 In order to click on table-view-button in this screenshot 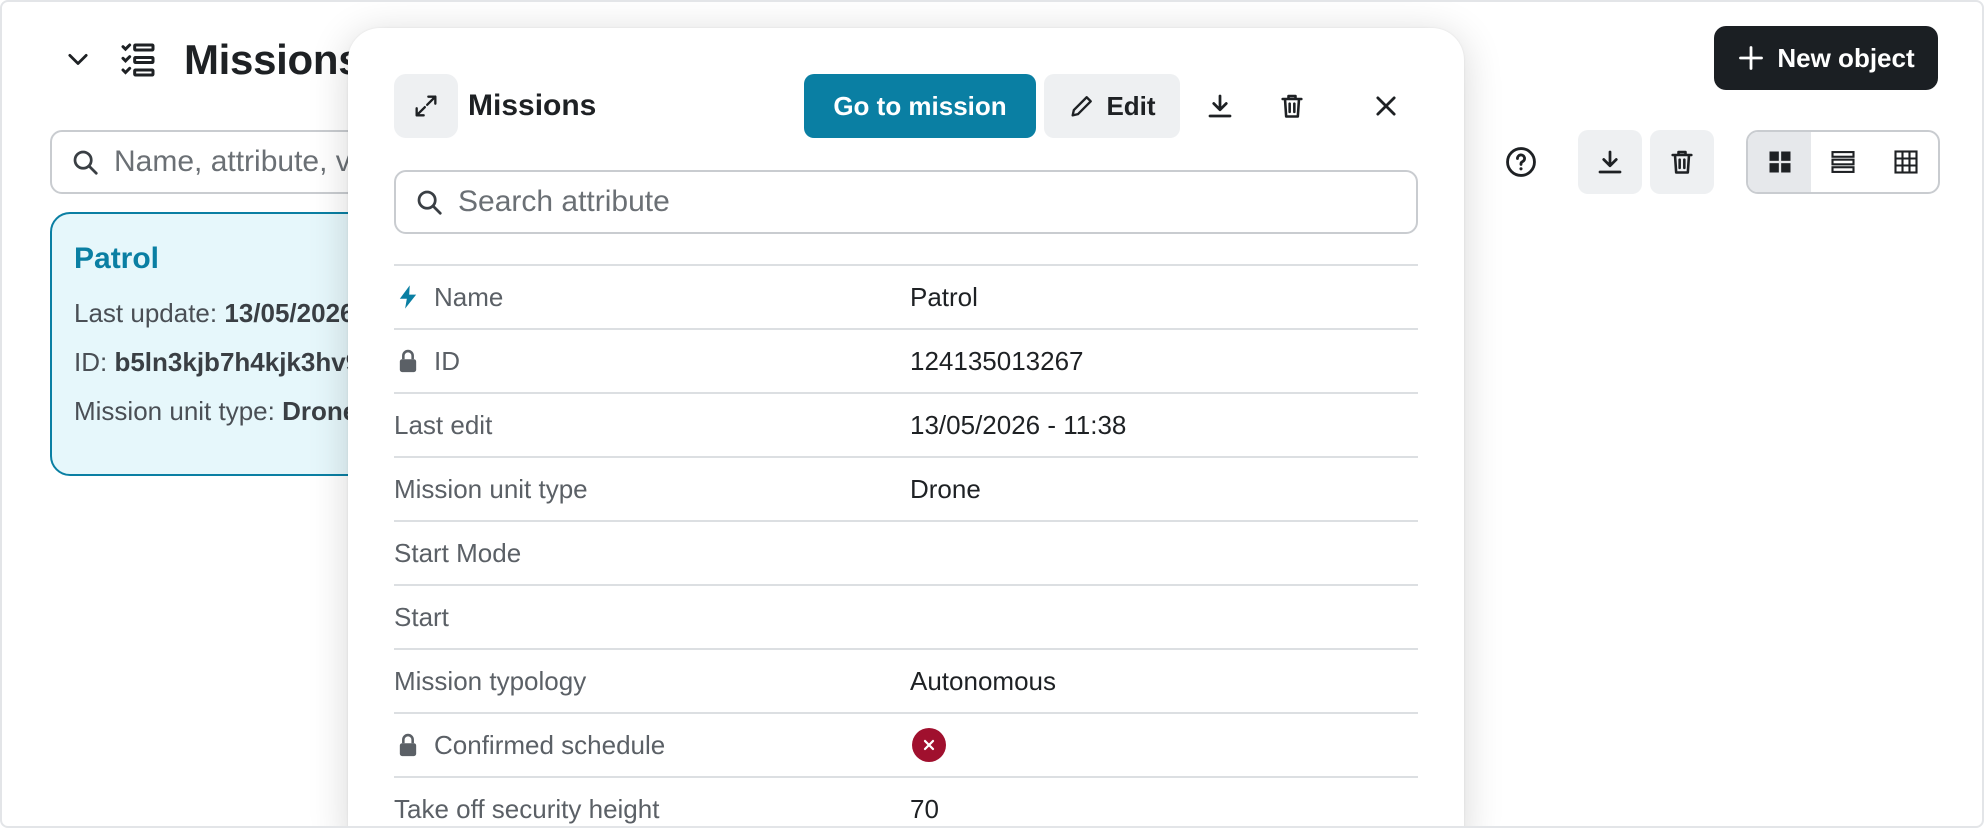, I will do `click(1906, 162)`.